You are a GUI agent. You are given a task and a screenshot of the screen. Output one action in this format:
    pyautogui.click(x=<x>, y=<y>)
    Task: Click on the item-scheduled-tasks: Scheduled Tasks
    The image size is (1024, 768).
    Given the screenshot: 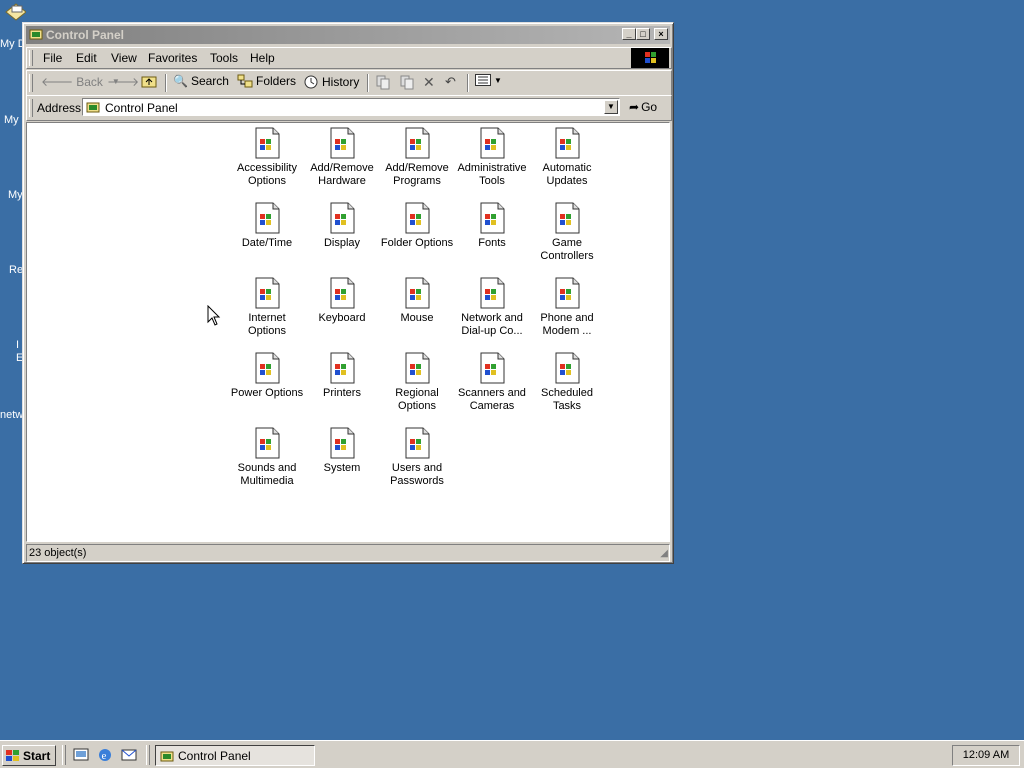 What is the action you would take?
    pyautogui.click(x=567, y=382)
    